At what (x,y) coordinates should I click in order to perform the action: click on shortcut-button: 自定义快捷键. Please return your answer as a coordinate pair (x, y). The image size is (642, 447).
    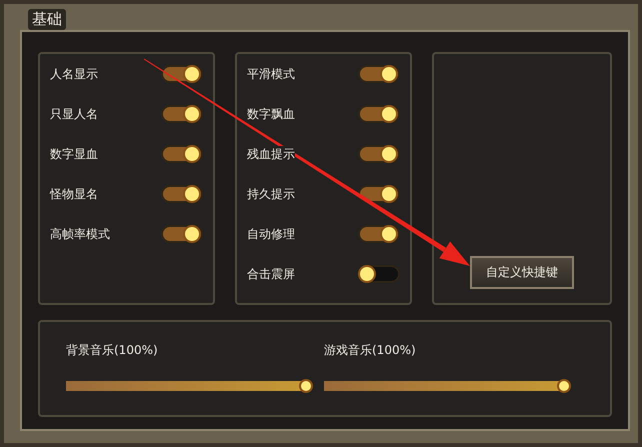
    Looking at the image, I should click on (522, 272).